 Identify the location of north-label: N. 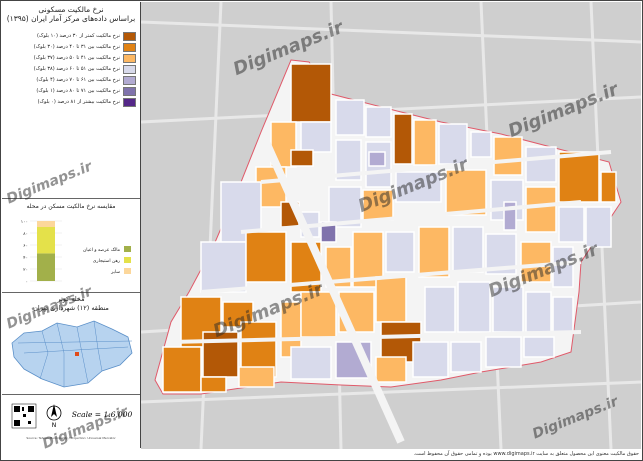
(54, 425).